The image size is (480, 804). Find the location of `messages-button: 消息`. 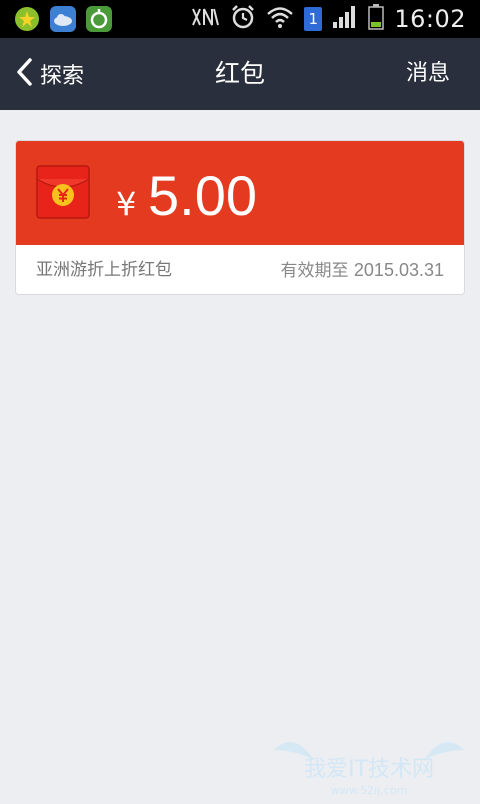

messages-button: 消息 is located at coordinates (428, 74).